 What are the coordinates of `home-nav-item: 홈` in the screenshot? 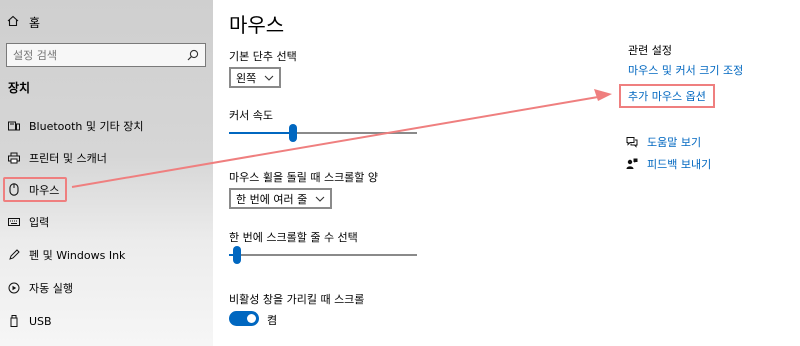 It's located at (23, 22).